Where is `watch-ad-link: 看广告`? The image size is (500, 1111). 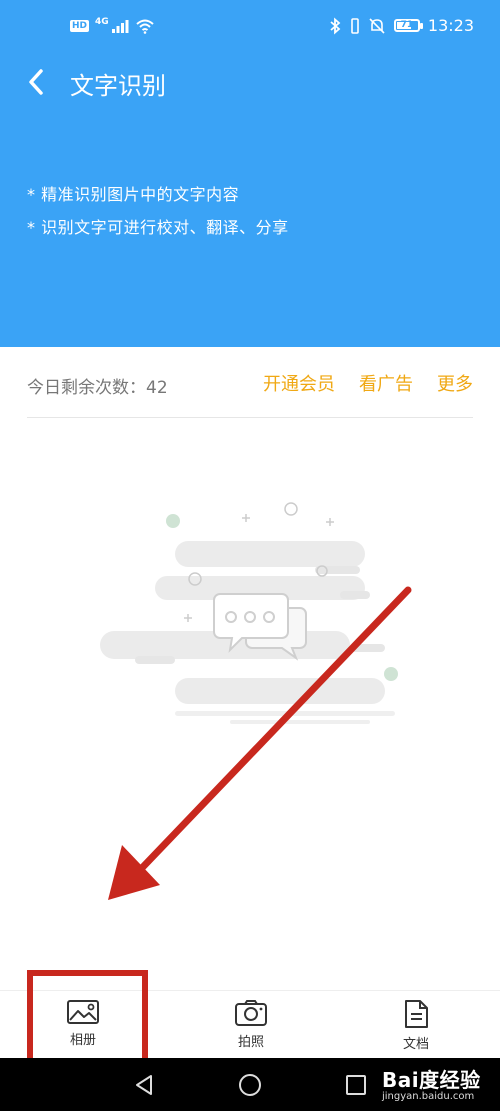 watch-ad-link: 看广告 is located at coordinates (386, 383).